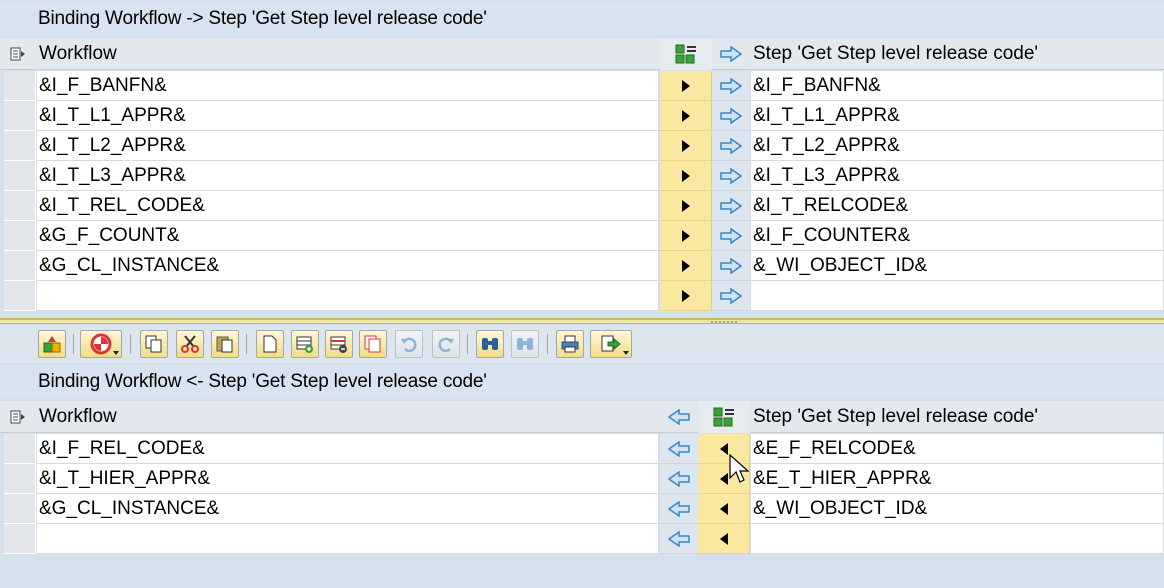  Describe the element at coordinates (348, 116) in the screenshot. I see `workflow-container-cell: &I_T_L1_APPR&` at that location.